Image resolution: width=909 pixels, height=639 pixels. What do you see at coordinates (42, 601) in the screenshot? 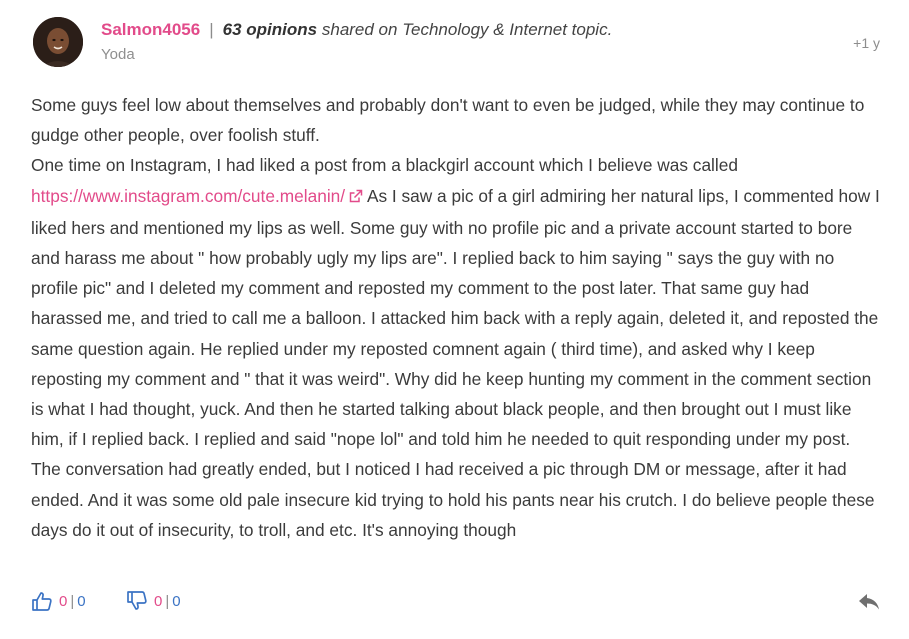
I see `thumbs-up-icon` at bounding box center [42, 601].